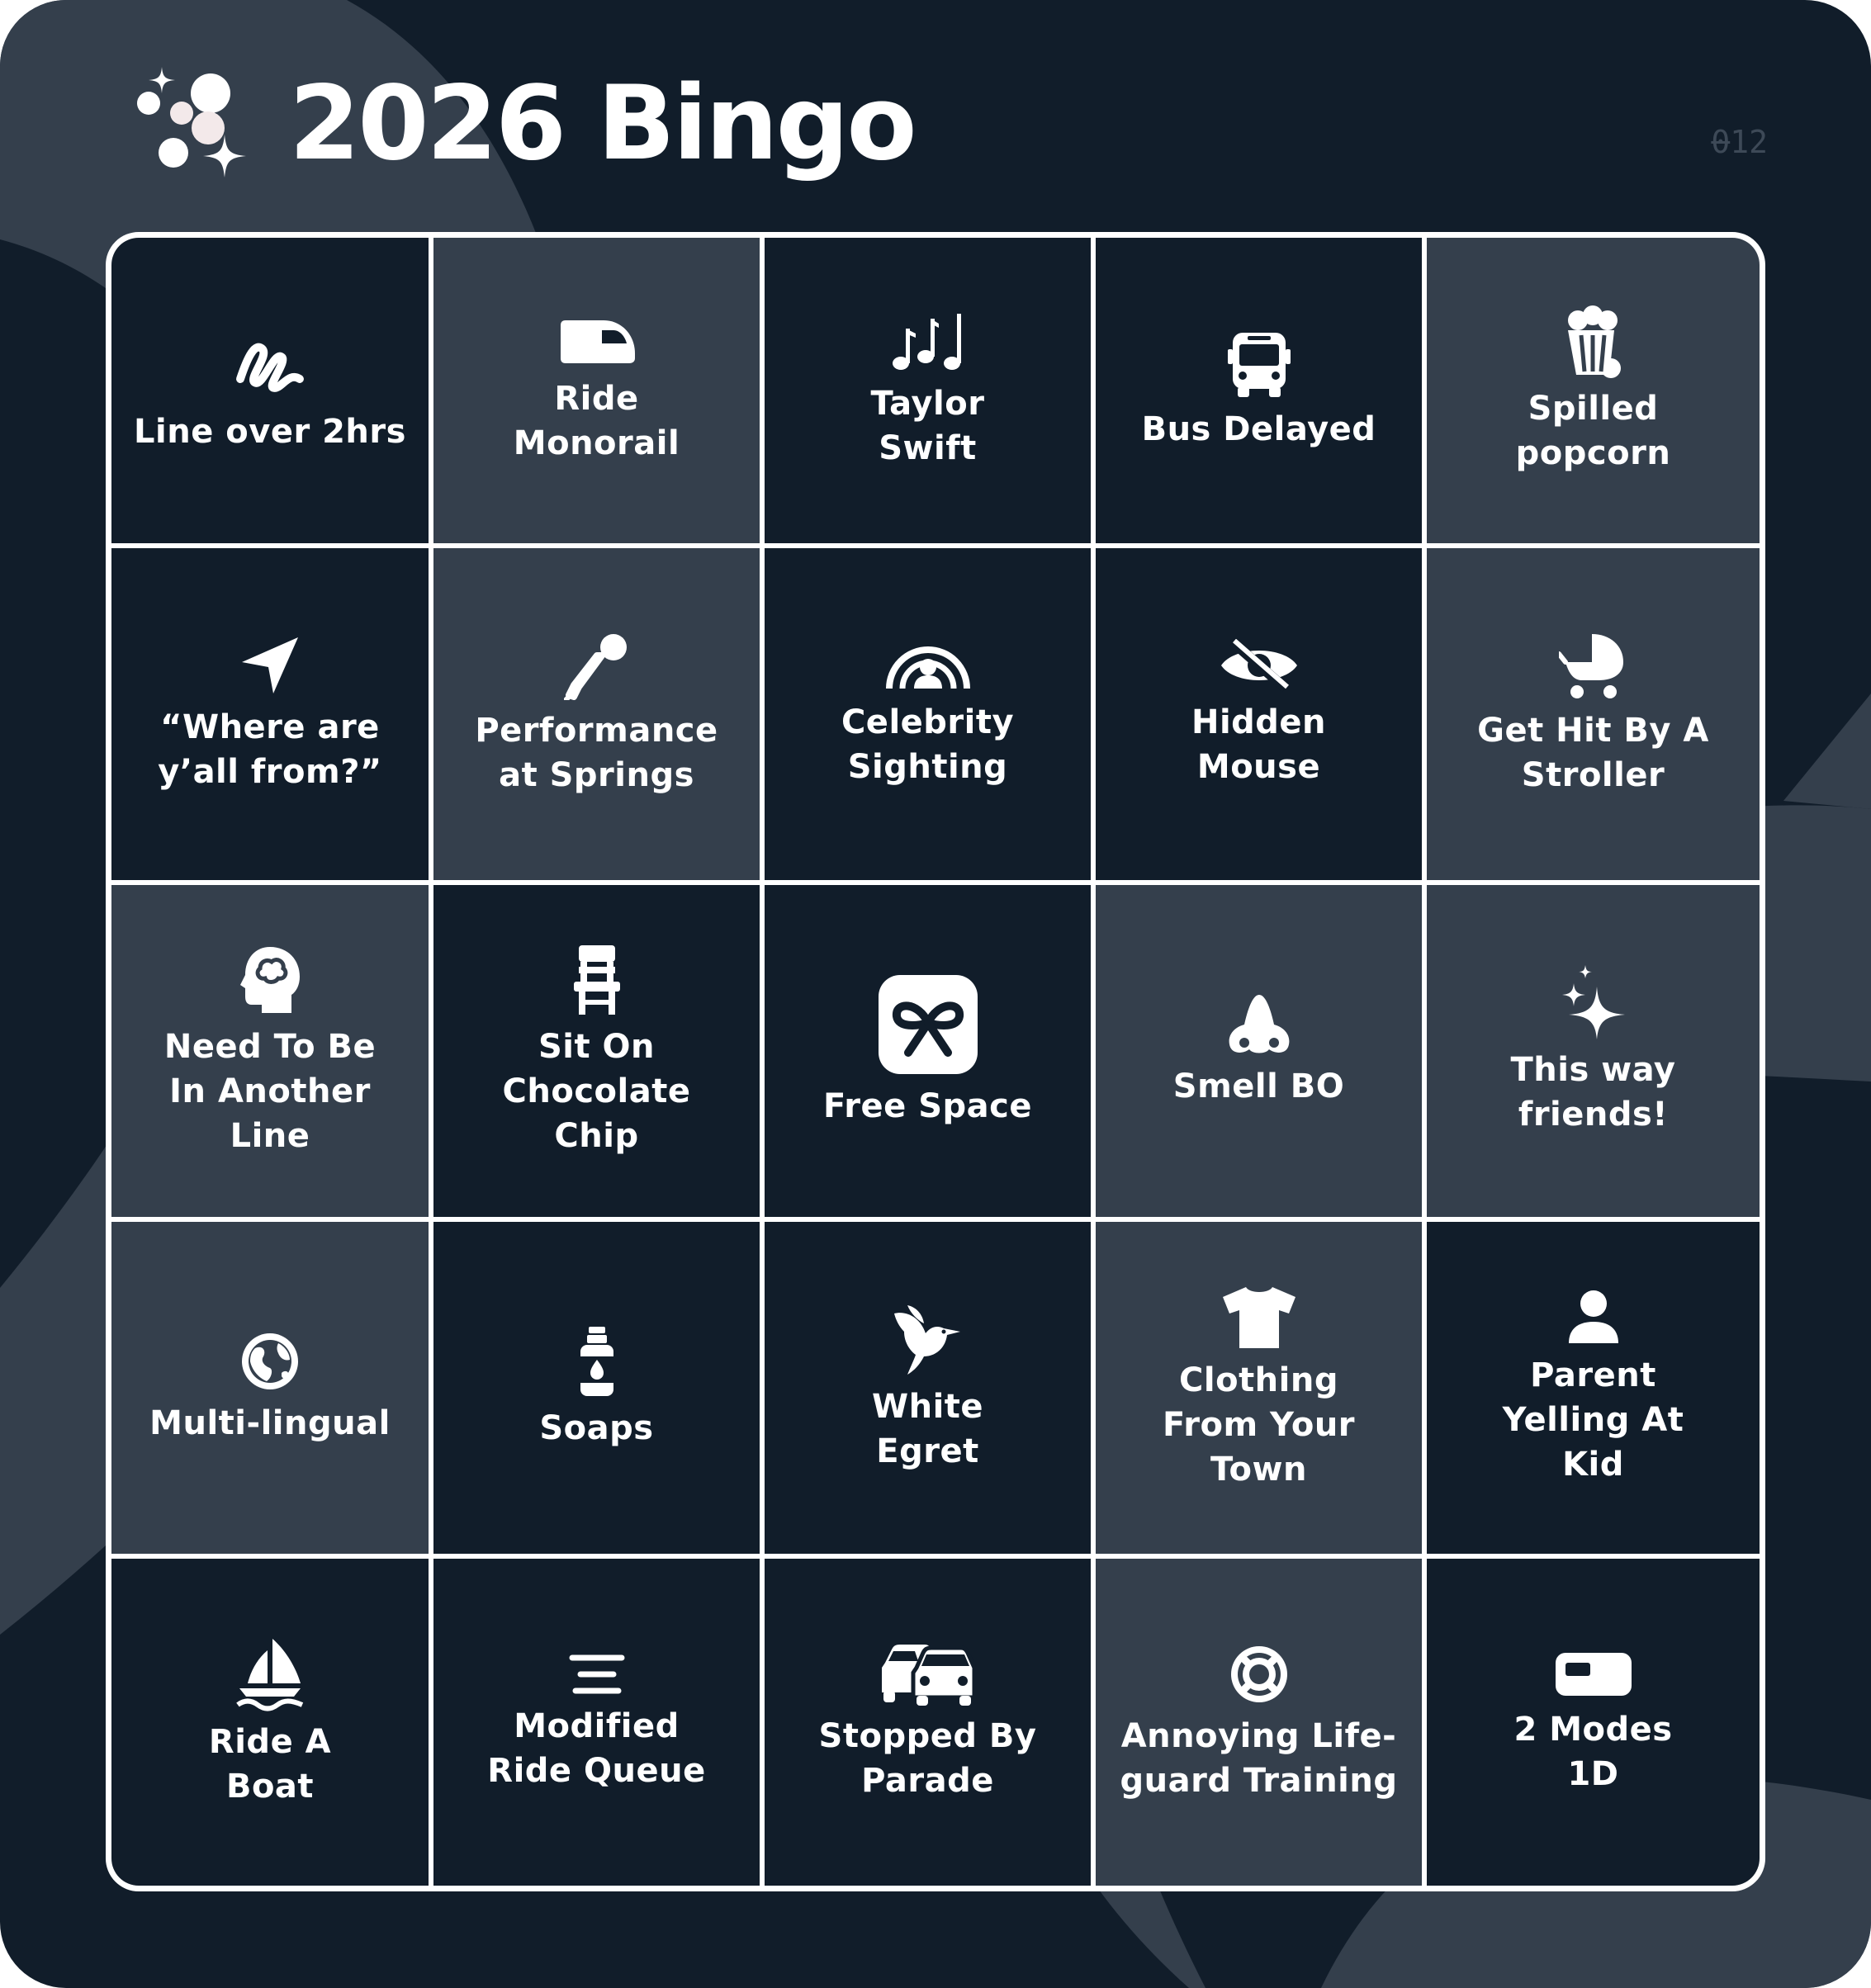  Describe the element at coordinates (1593, 431) in the screenshot. I see `bingo-cell-label: Spilled popcorn` at that location.